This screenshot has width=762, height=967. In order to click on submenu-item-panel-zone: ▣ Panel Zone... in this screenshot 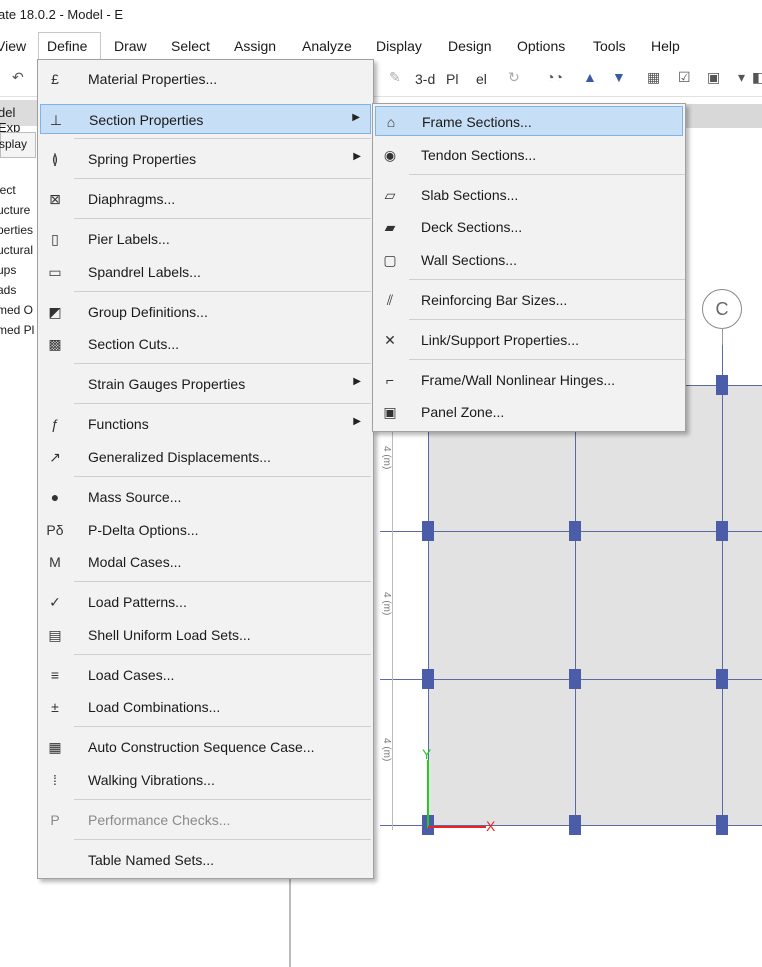, I will do `click(529, 412)`.